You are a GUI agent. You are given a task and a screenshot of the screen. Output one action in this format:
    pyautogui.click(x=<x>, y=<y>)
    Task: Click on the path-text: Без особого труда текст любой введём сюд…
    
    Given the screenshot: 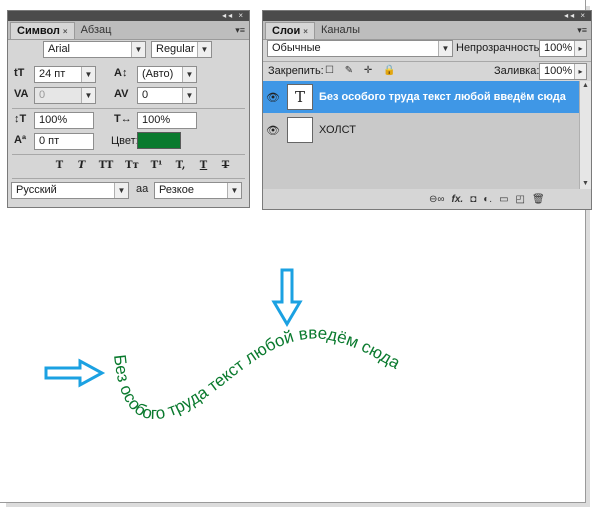 What is the action you would take?
    pyautogui.click(x=257, y=373)
    